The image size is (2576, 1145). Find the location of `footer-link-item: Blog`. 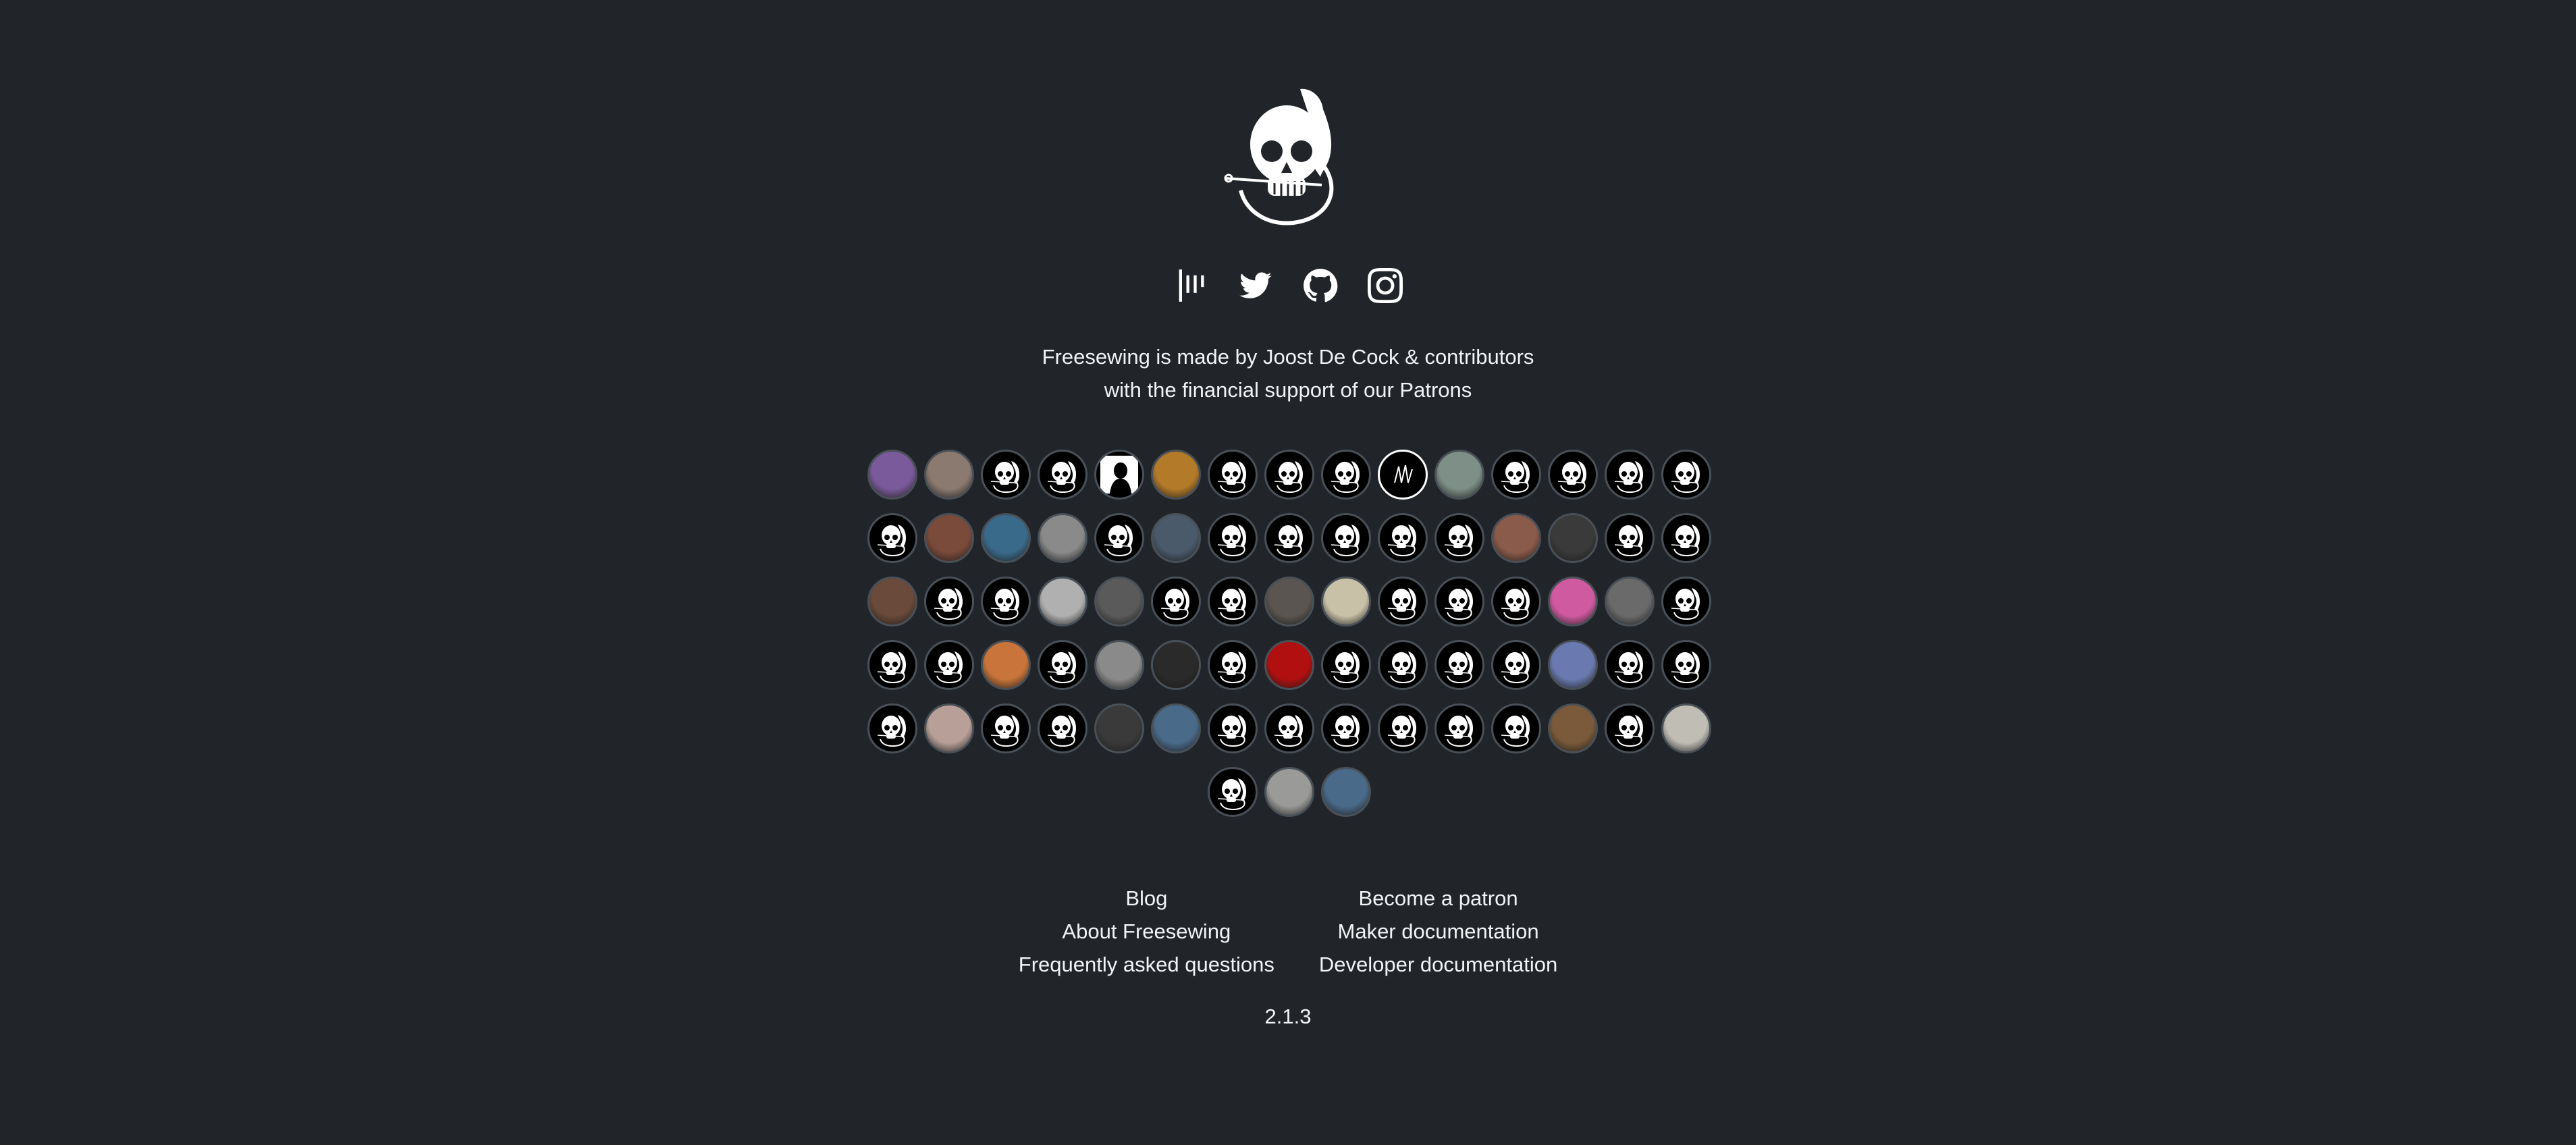

footer-link-item: Blog is located at coordinates (1146, 898).